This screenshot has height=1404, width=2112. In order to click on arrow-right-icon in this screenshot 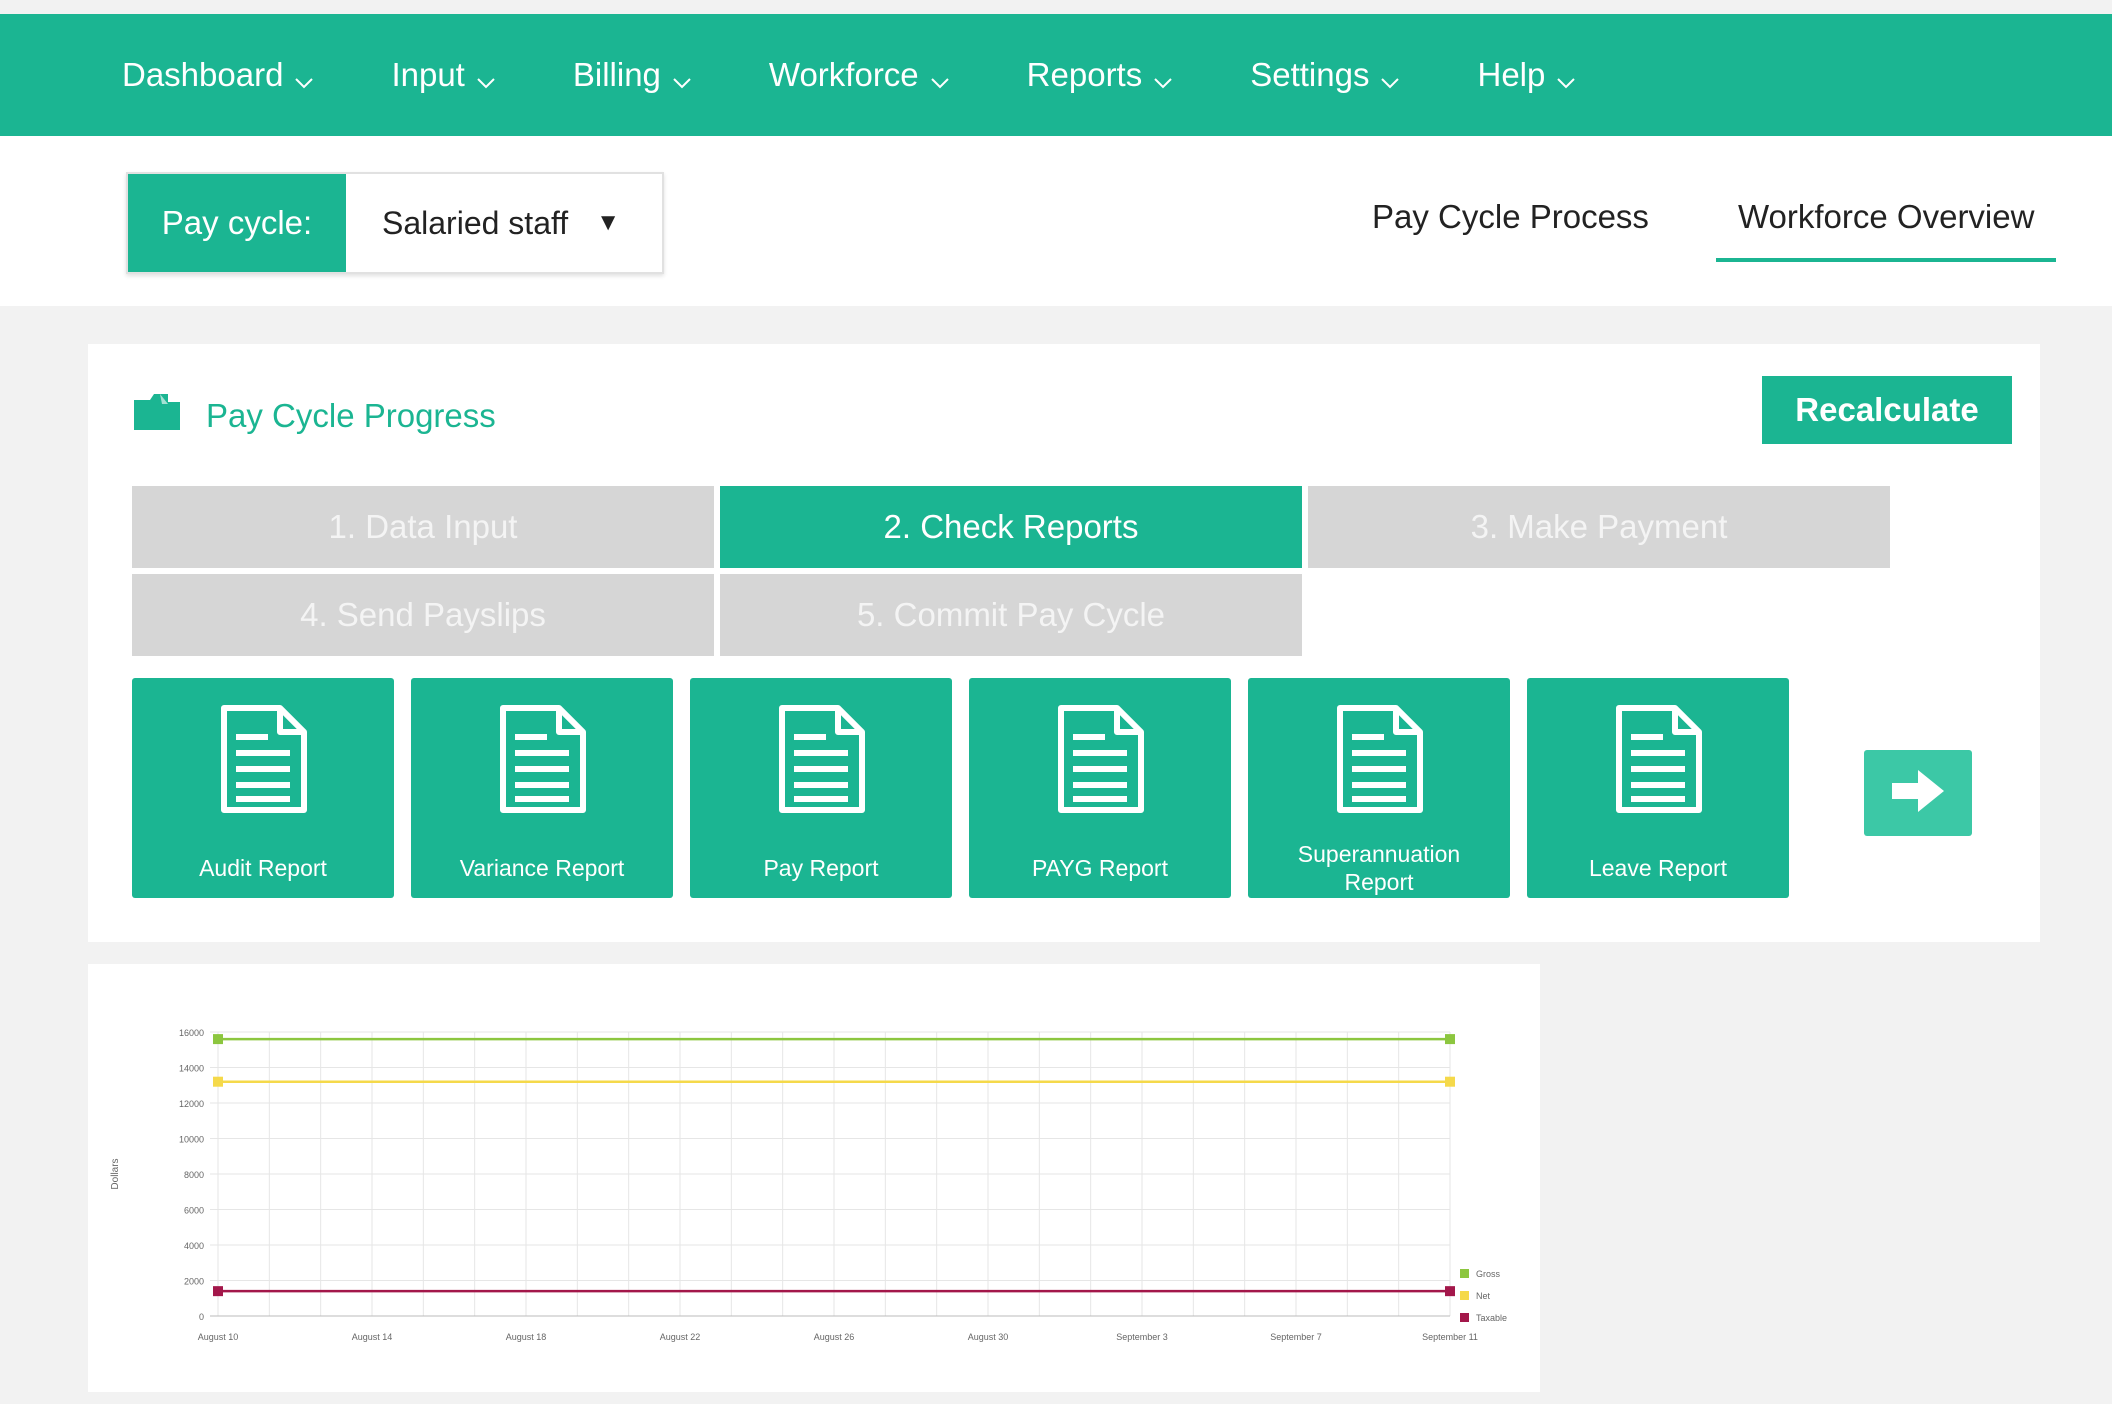, I will do `click(1918, 793)`.